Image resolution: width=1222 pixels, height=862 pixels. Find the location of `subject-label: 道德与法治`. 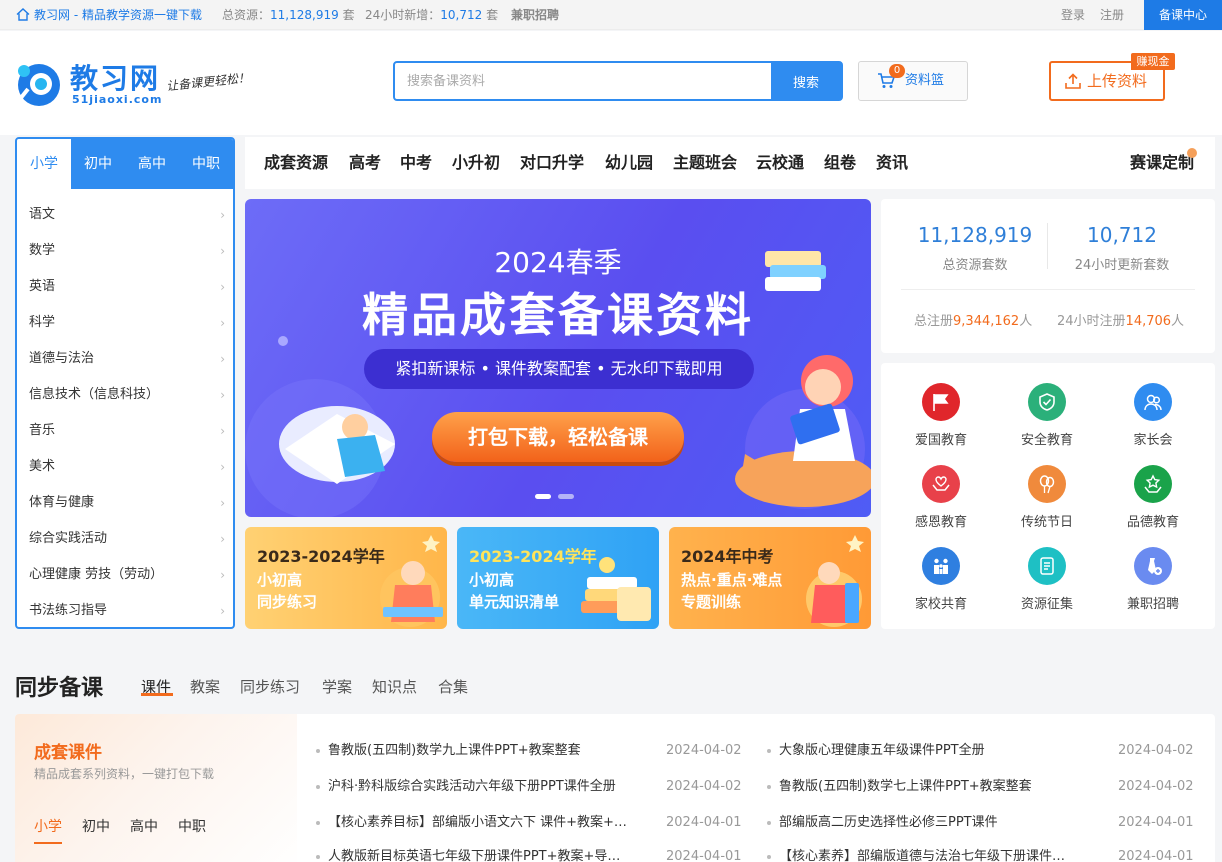

subject-label: 道德与法治 is located at coordinates (62, 358).